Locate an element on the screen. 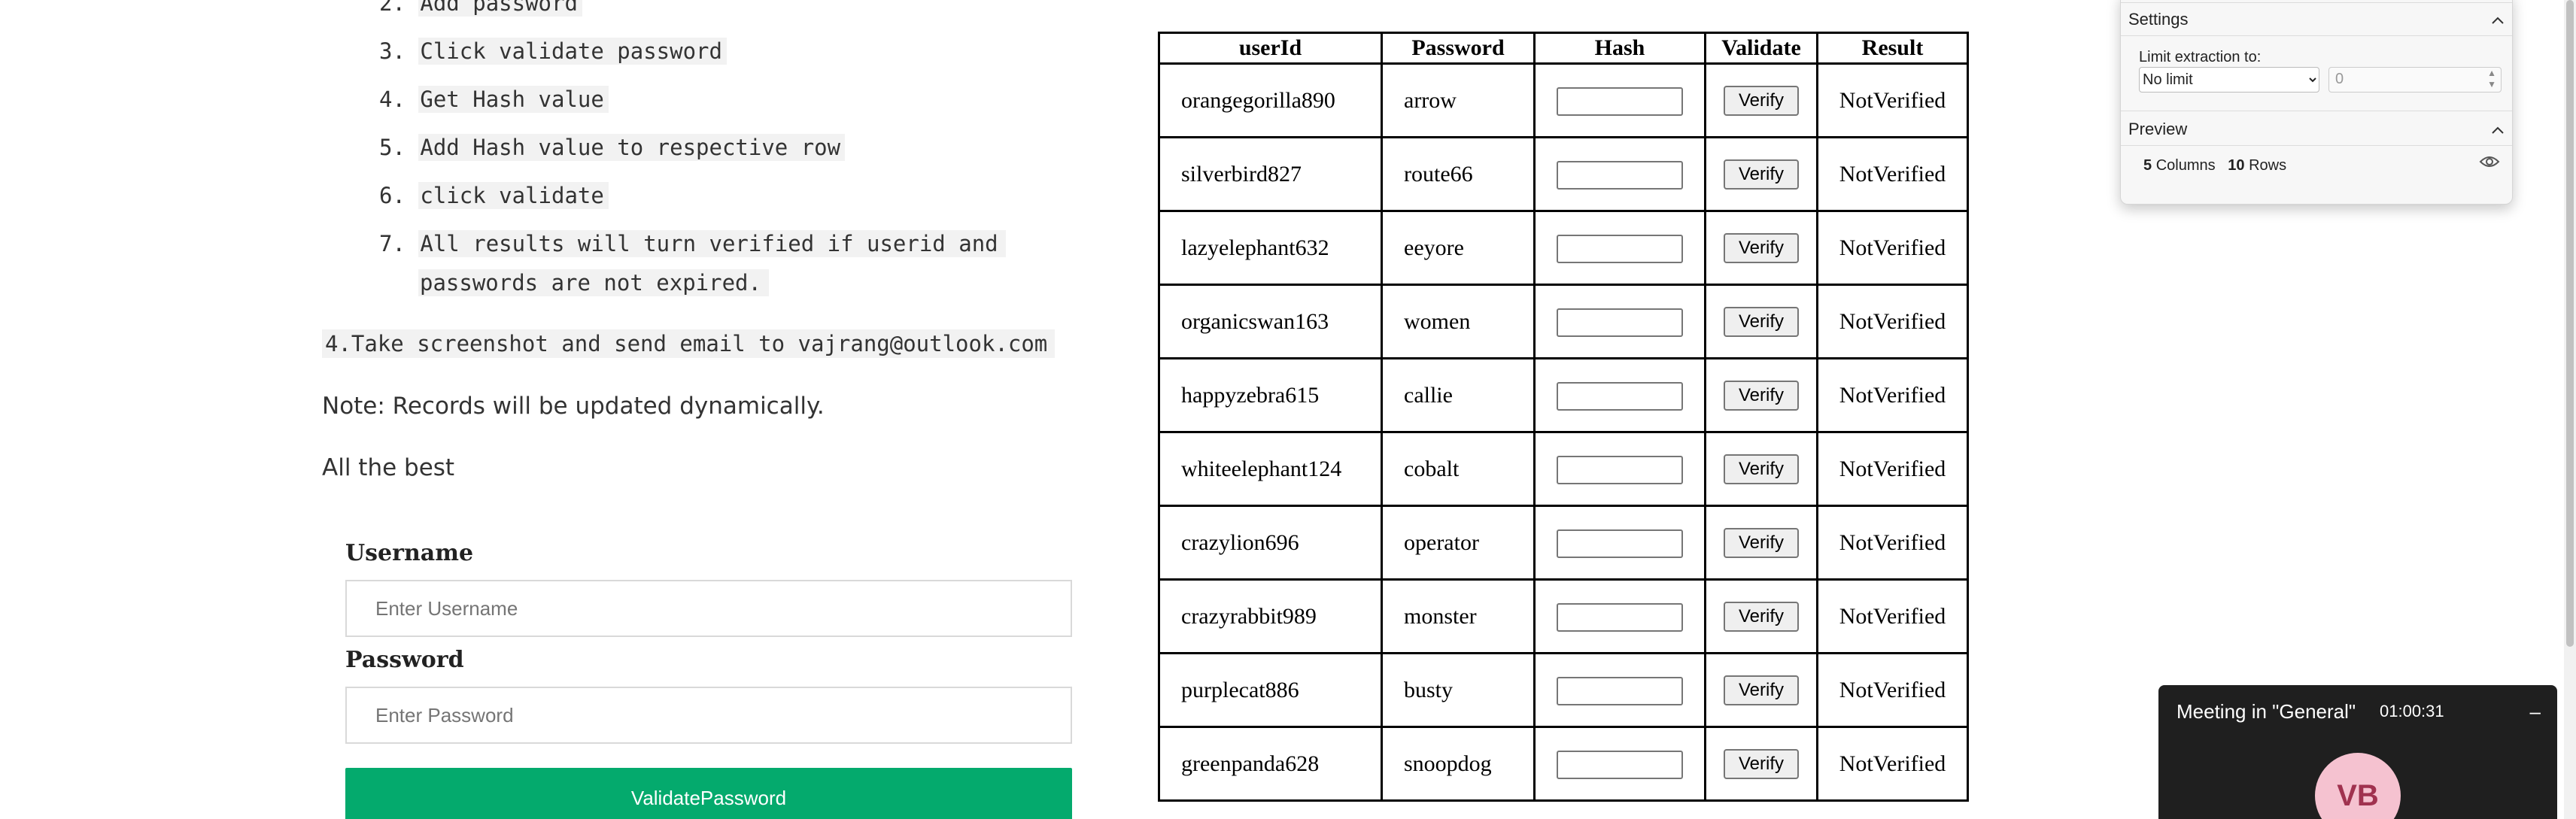 Image resolution: width=2576 pixels, height=819 pixels. step-3: 3. Click validate password is located at coordinates (692, 51).